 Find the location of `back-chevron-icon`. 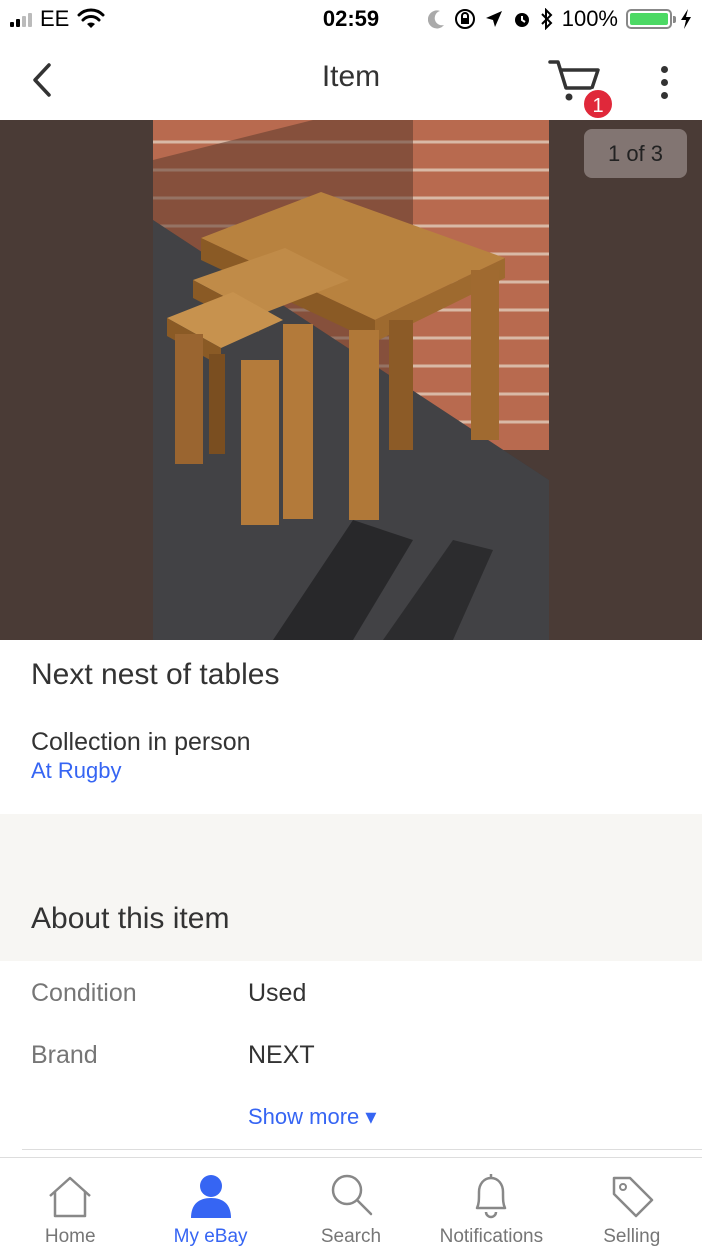

back-chevron-icon is located at coordinates (42, 80).